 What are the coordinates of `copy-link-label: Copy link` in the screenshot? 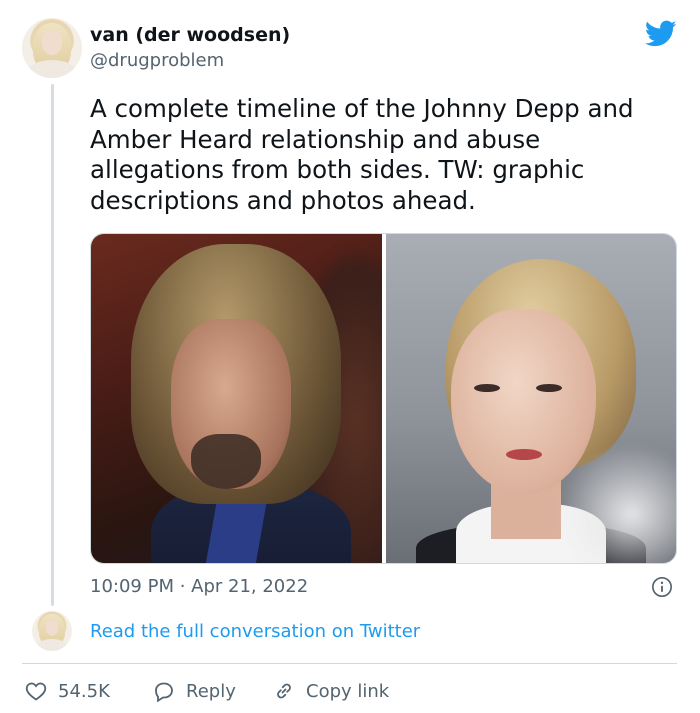 It's located at (348, 691).